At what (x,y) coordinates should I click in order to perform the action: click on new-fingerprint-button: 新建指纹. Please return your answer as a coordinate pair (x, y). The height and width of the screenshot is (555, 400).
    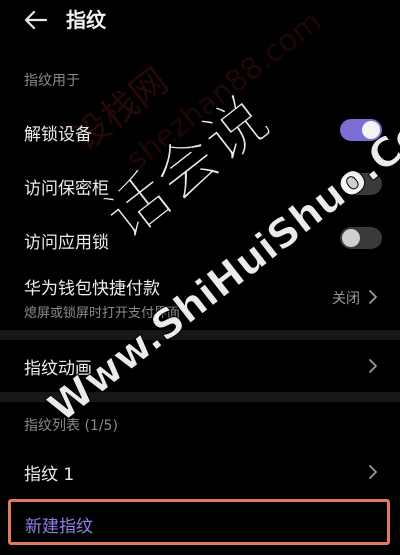
    Looking at the image, I should click on (199, 522).